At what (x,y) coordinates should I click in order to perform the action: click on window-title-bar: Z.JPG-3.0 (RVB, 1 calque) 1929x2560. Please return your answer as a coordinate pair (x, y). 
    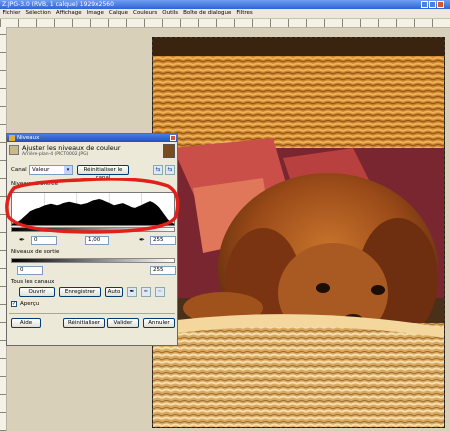
    Looking at the image, I should click on (225, 4).